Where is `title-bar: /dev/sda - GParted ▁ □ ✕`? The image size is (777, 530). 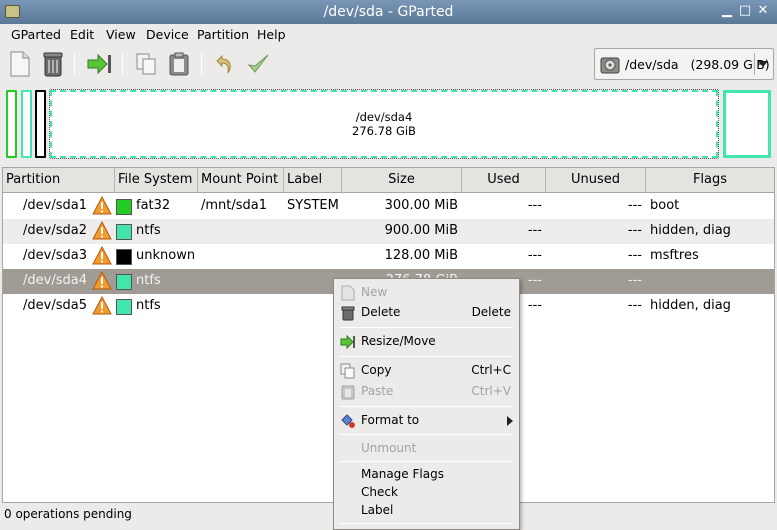 title-bar: /dev/sda - GParted ▁ □ ✕ is located at coordinates (388, 12).